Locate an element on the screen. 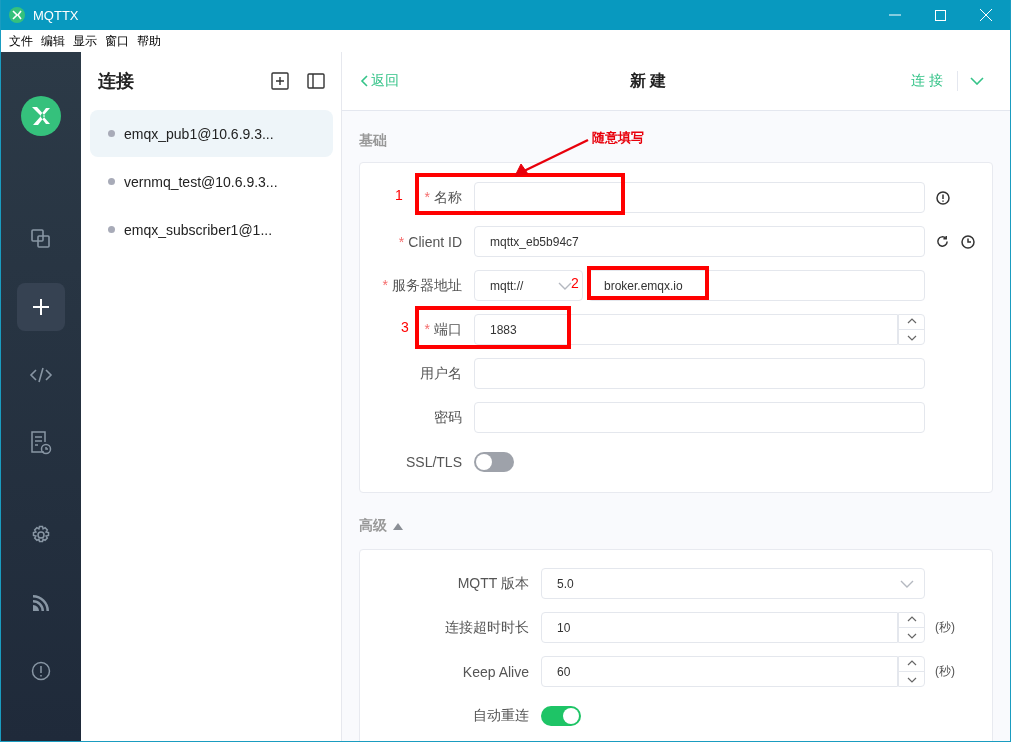 This screenshot has width=1011, height=742. host-field: broker.emqx.io is located at coordinates (756, 285).